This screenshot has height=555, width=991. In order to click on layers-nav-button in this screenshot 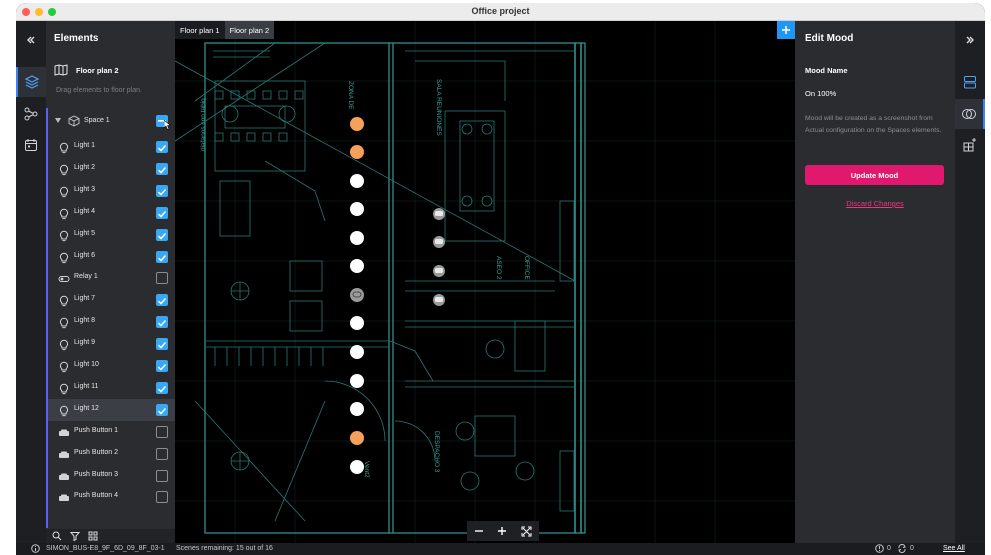, I will do `click(31, 82)`.